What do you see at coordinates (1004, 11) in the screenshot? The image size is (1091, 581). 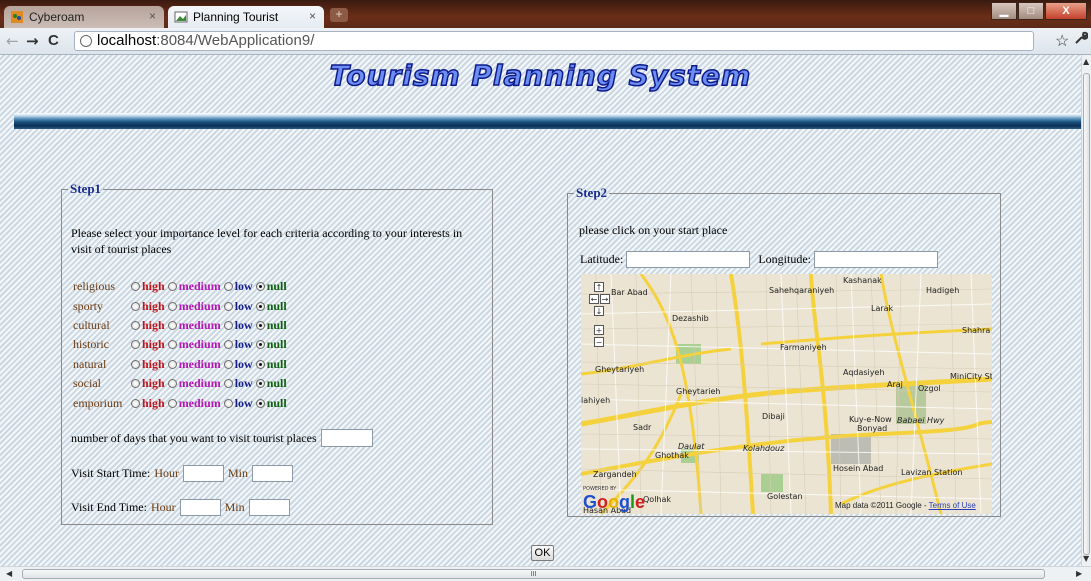 I see `minimize-button: ▁` at bounding box center [1004, 11].